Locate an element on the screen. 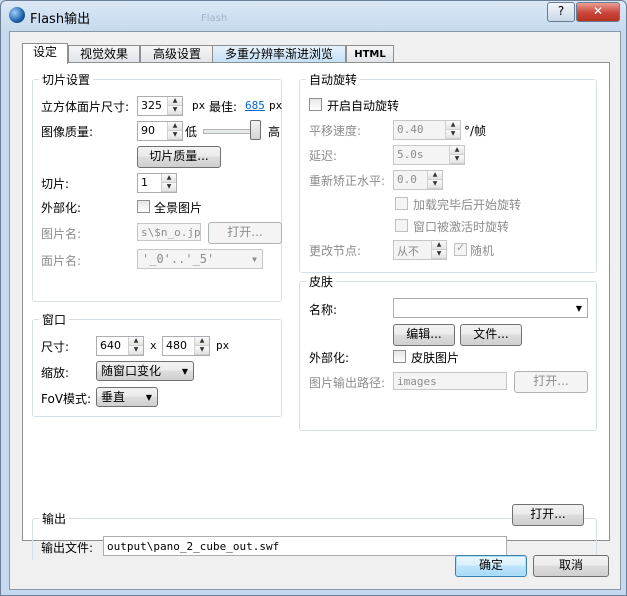 Image resolution: width=627 pixels, height=596 pixels. image-output-path-field: images is located at coordinates (450, 381).